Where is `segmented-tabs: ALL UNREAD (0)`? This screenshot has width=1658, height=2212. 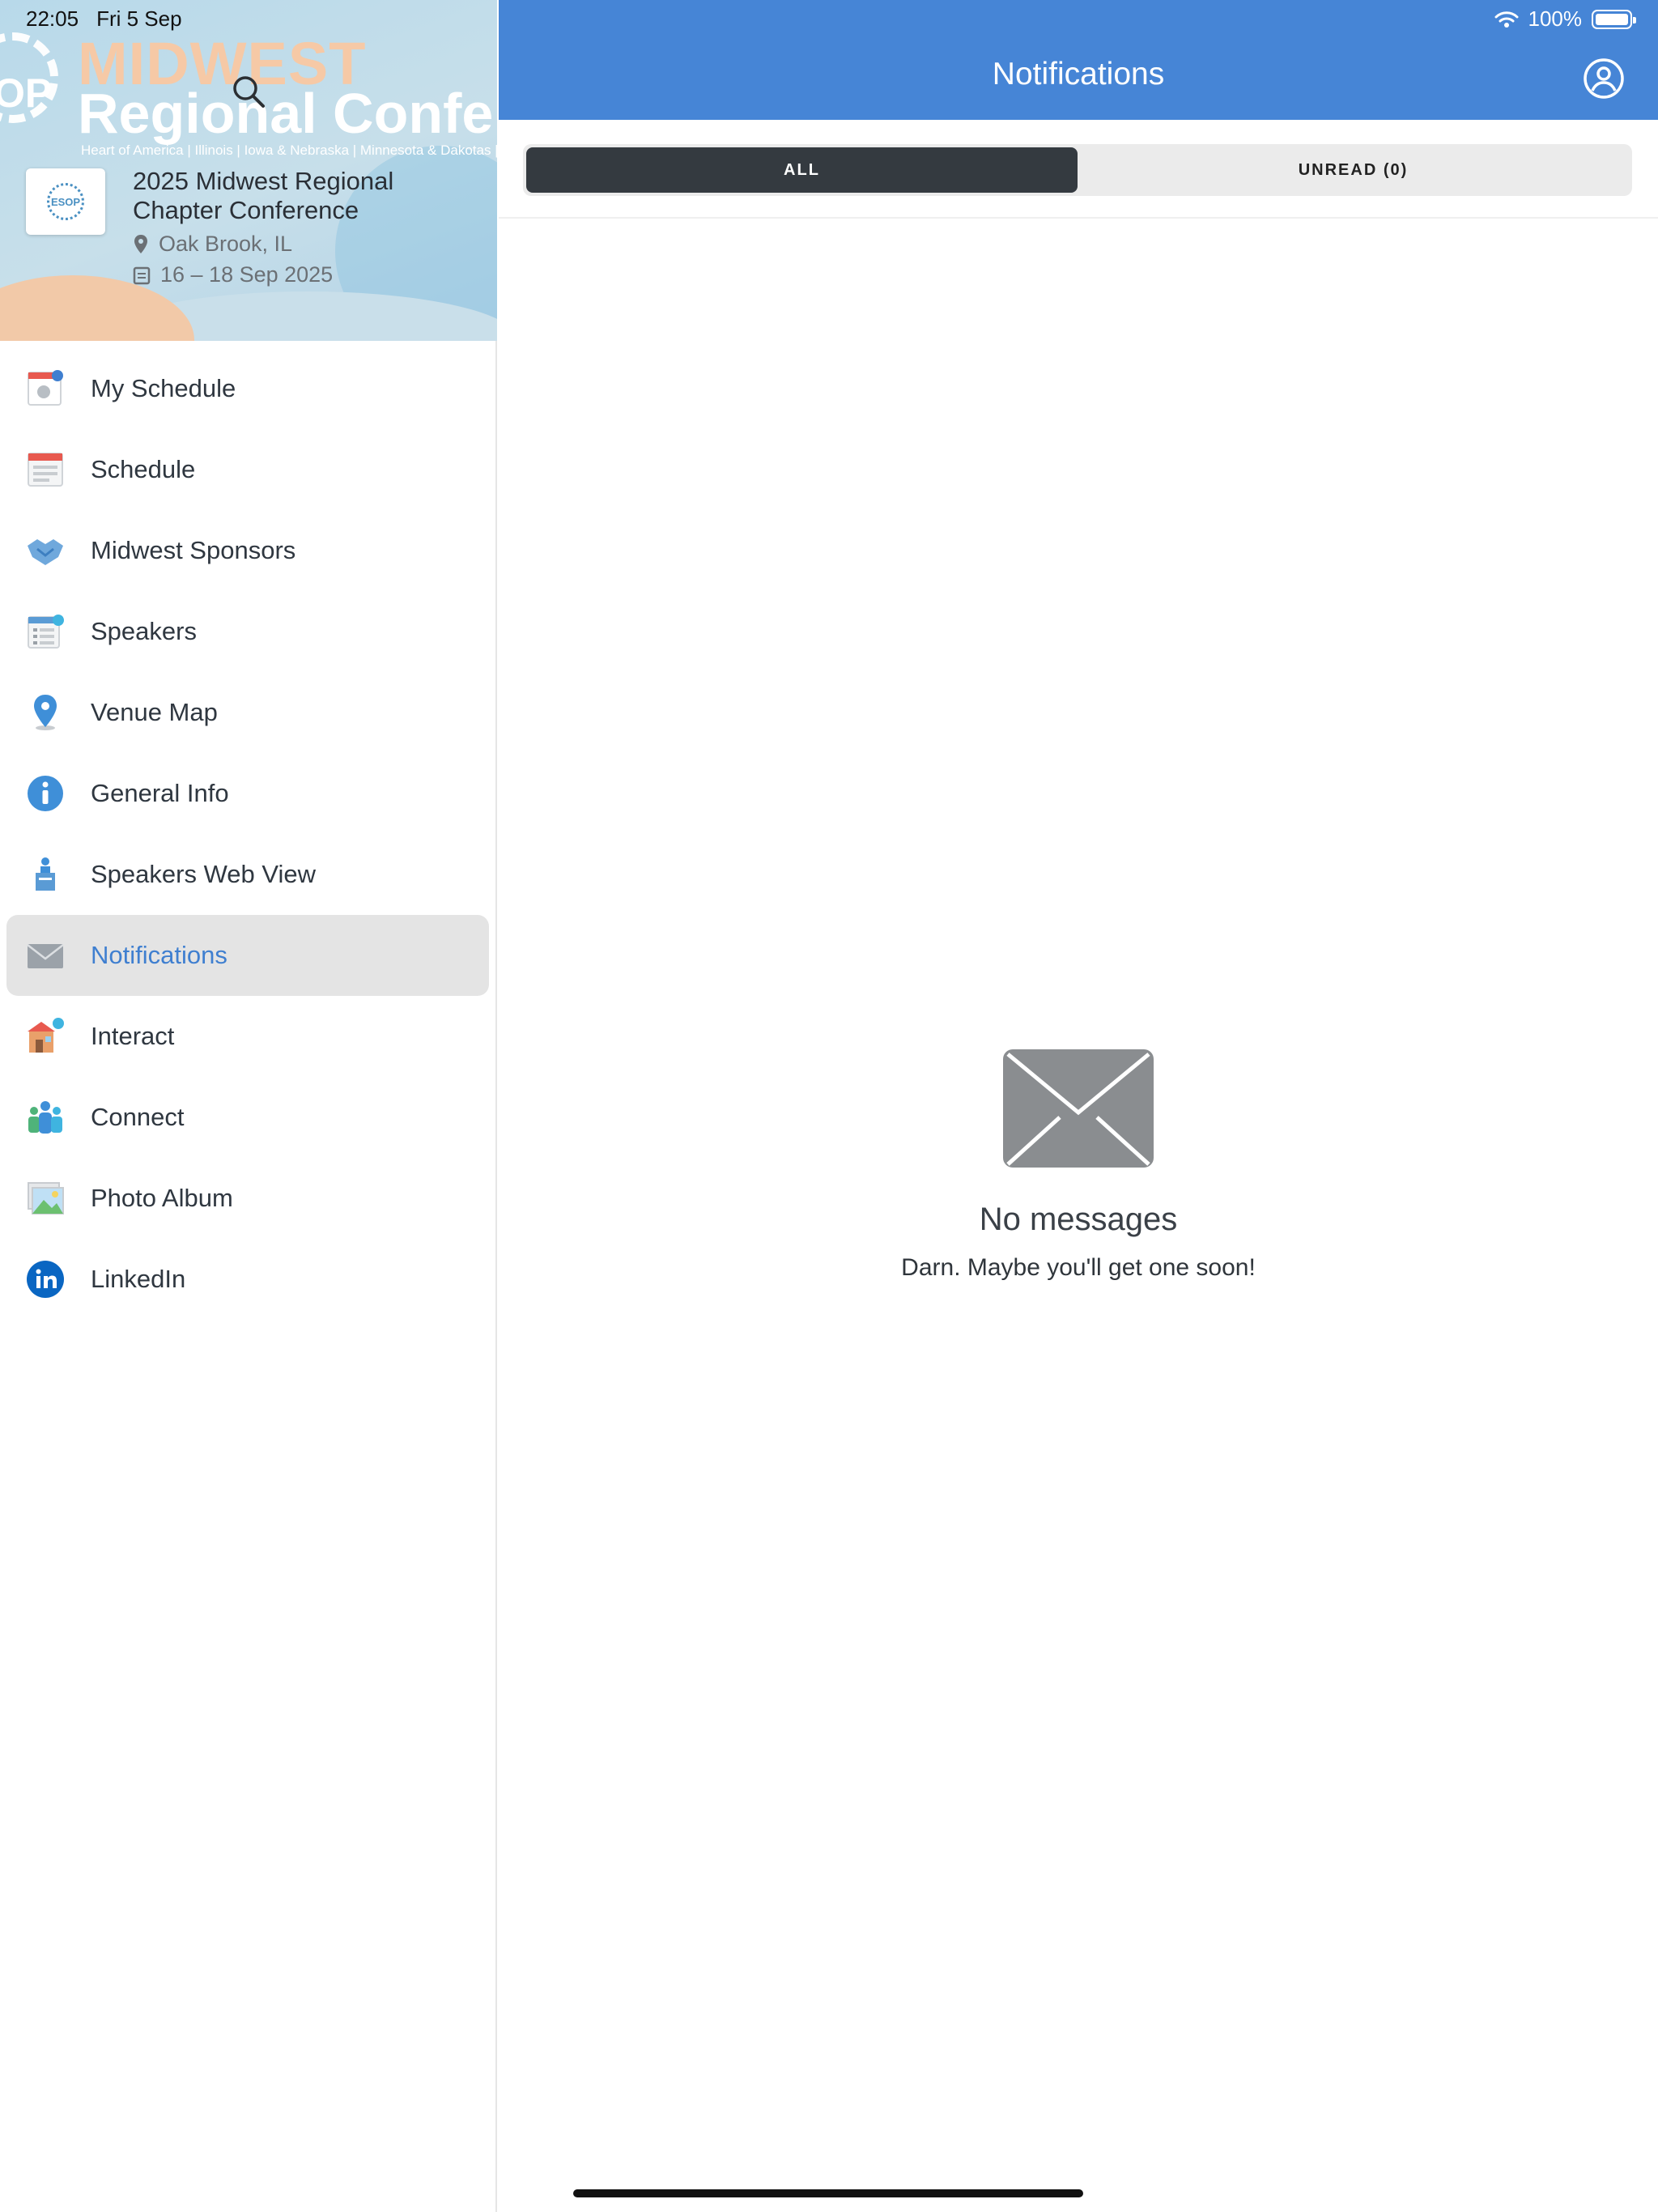
segmented-tabs: ALL UNREAD (0) is located at coordinates (1077, 170).